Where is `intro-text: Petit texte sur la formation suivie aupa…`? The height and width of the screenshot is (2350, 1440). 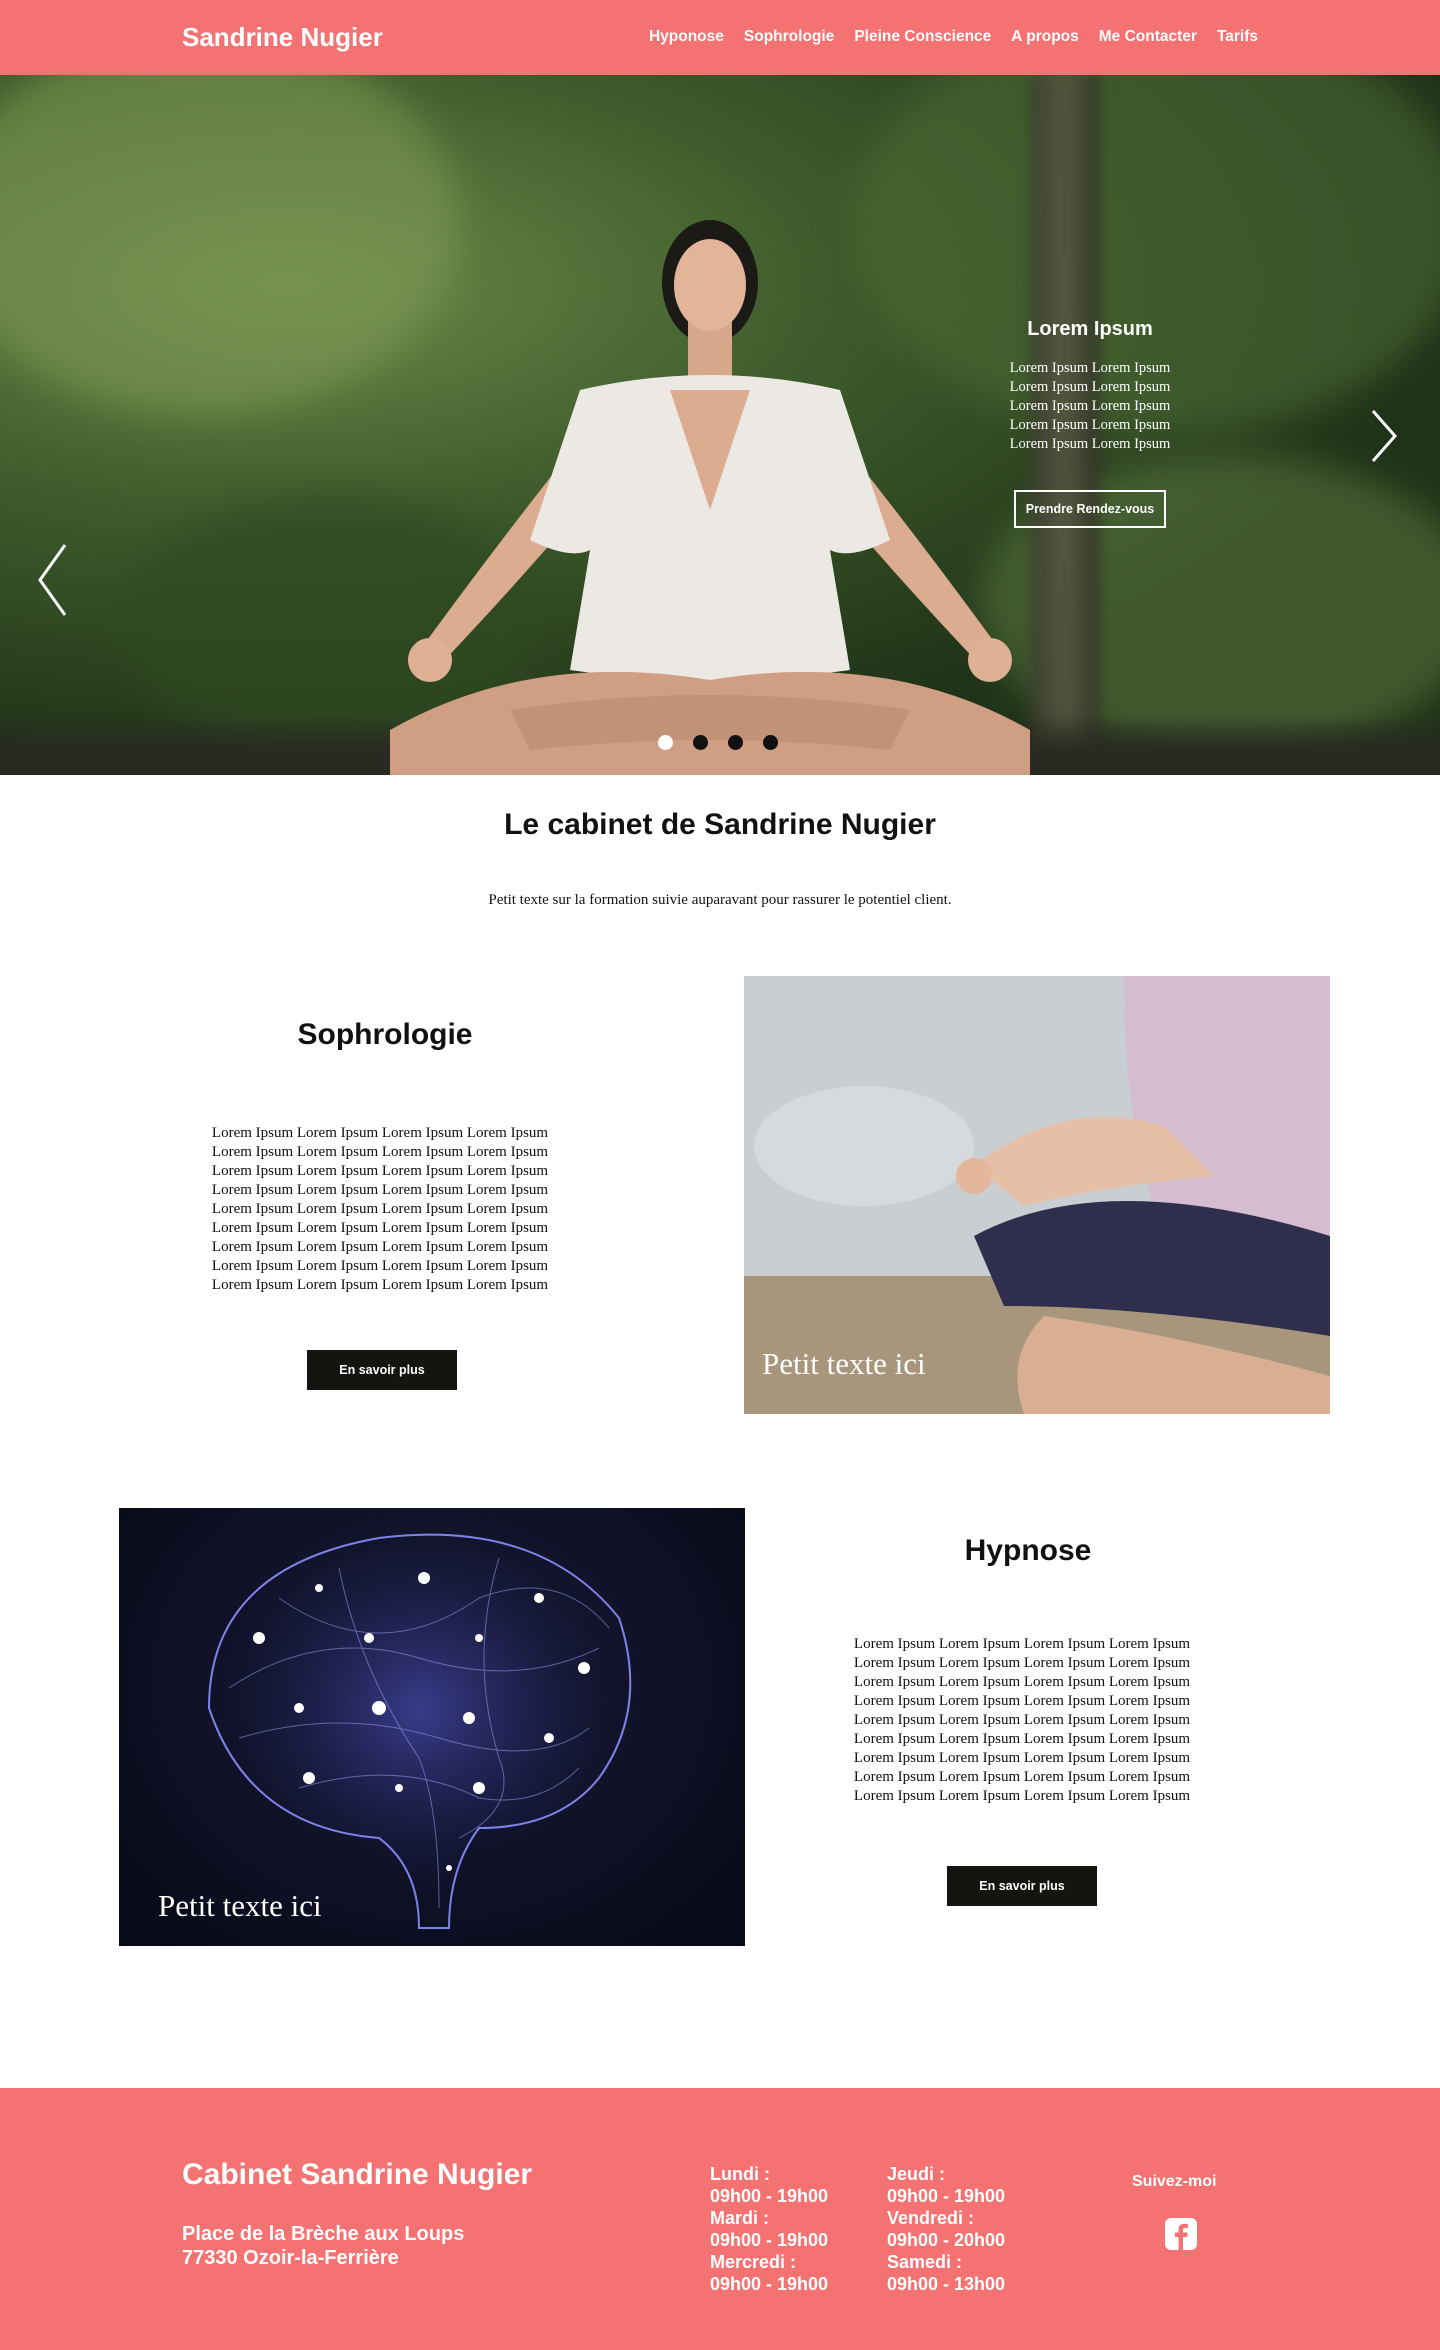
intro-text: Petit texte sur la formation suivie aupa… is located at coordinates (720, 900).